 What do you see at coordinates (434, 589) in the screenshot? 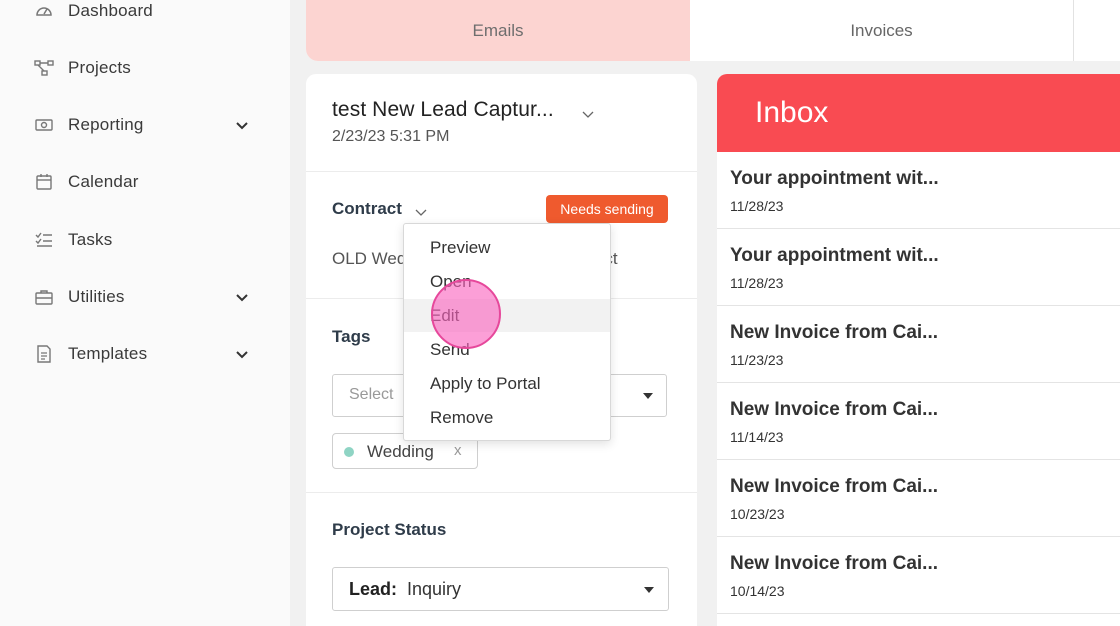
I see `status-value: Inquiry` at bounding box center [434, 589].